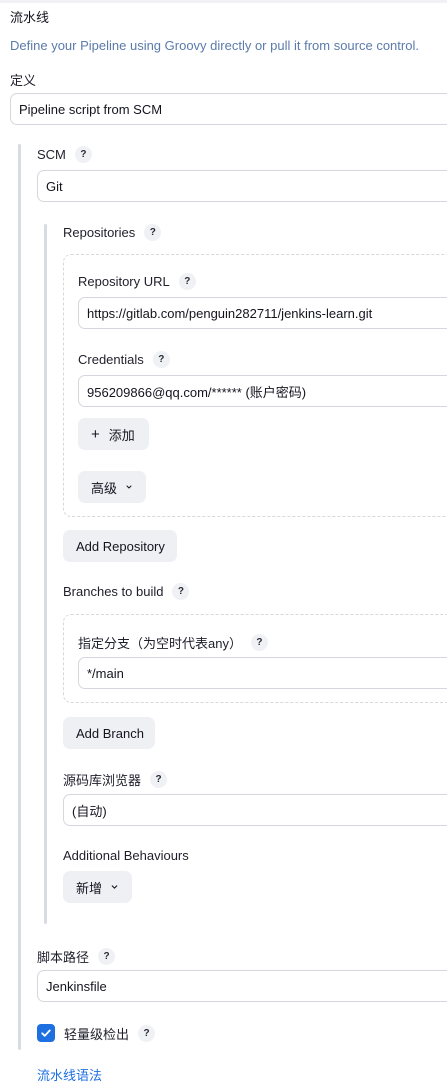 The height and width of the screenshot is (1090, 447). I want to click on branches-label: Branches to build ?, so click(126, 591).